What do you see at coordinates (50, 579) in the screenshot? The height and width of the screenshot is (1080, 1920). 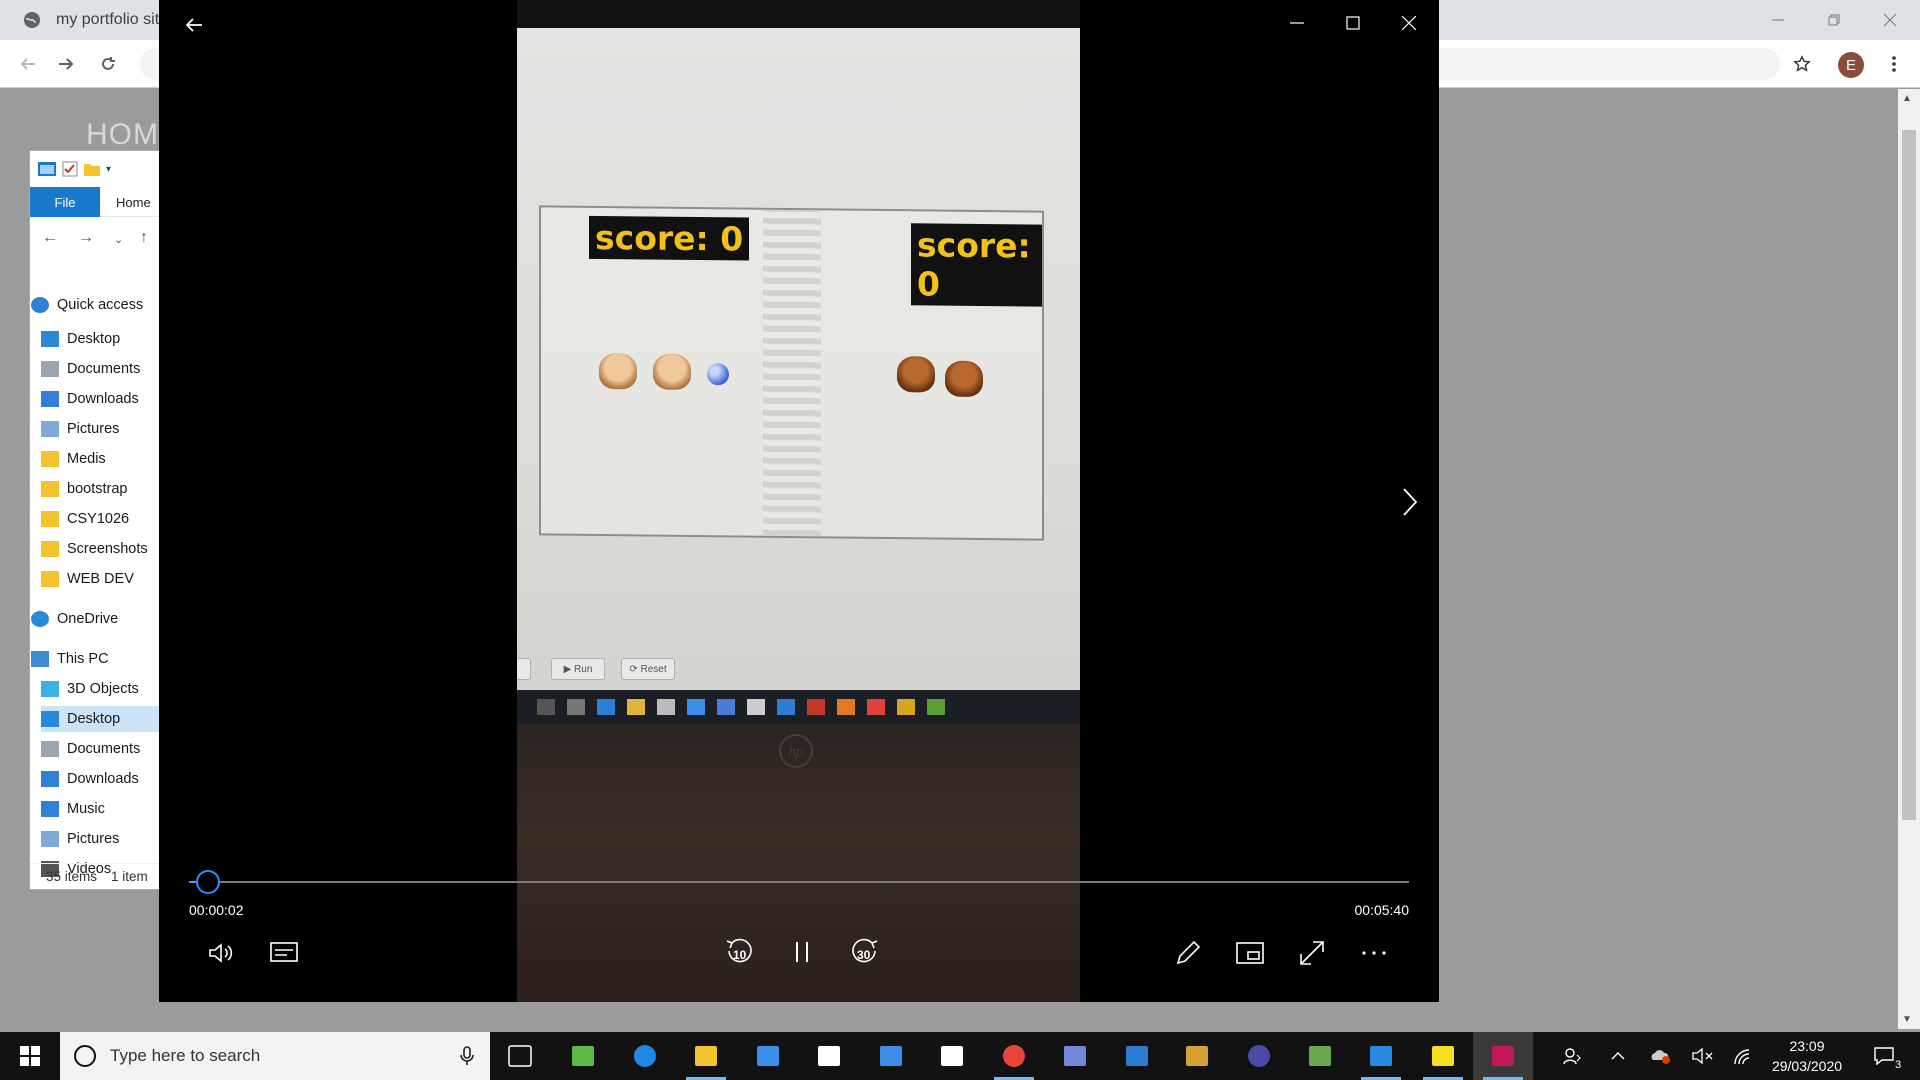 I see `folder-icon` at bounding box center [50, 579].